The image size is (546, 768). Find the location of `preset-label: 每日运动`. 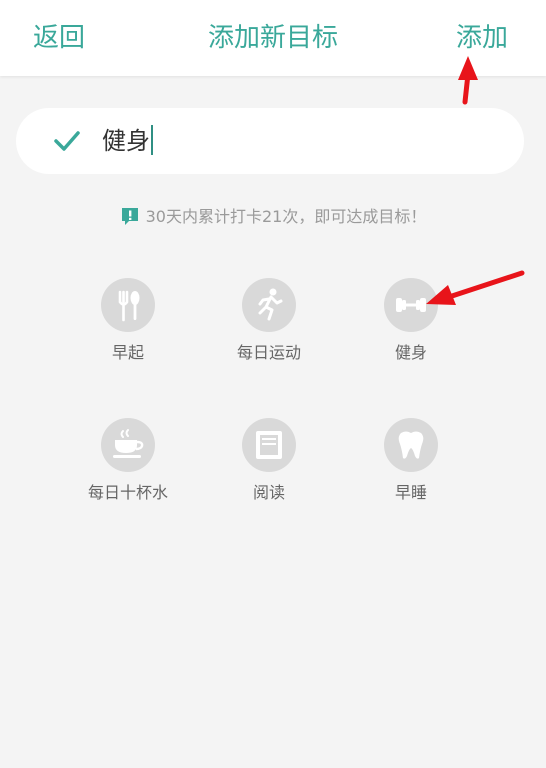

preset-label: 每日运动 is located at coordinates (268, 352).